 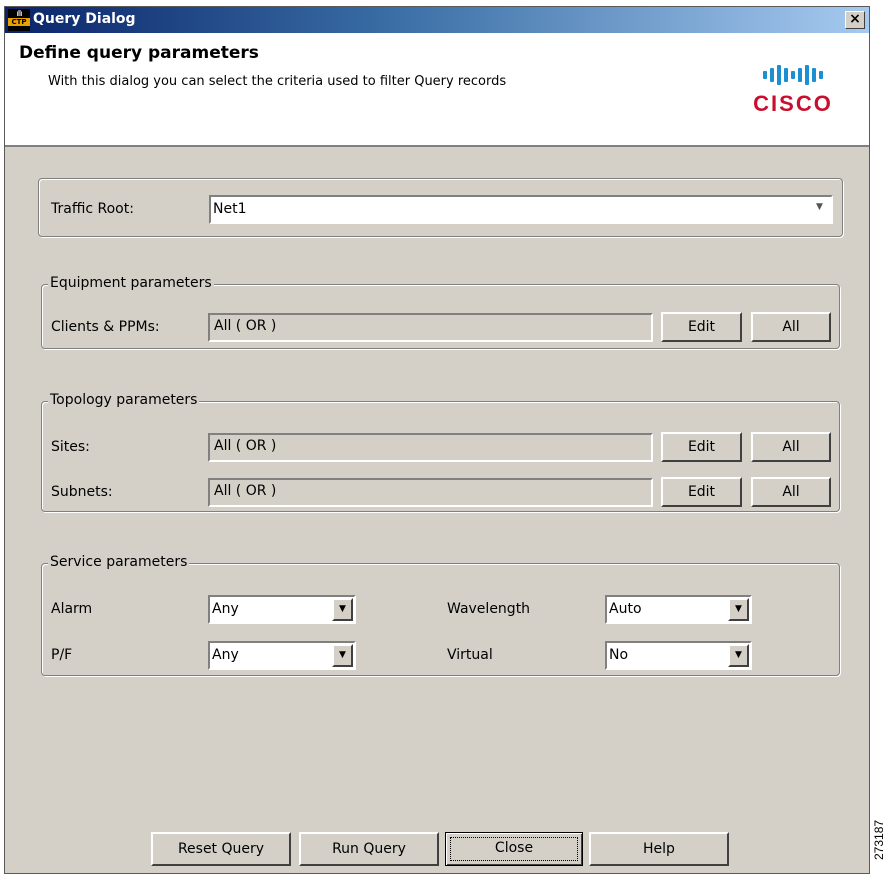 I want to click on close-button: Close, so click(x=514, y=849).